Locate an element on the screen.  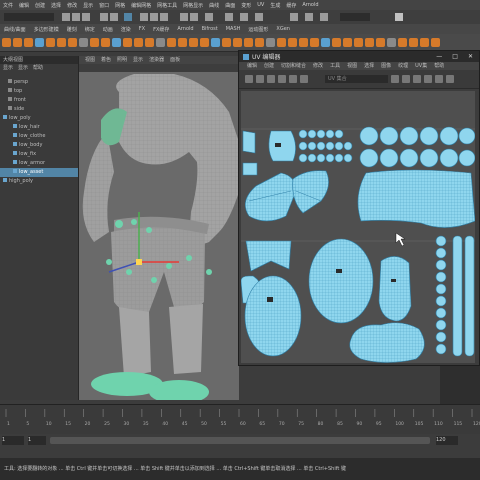
viewport-menu-item: 渲染器 is located at coordinates (156, 60).